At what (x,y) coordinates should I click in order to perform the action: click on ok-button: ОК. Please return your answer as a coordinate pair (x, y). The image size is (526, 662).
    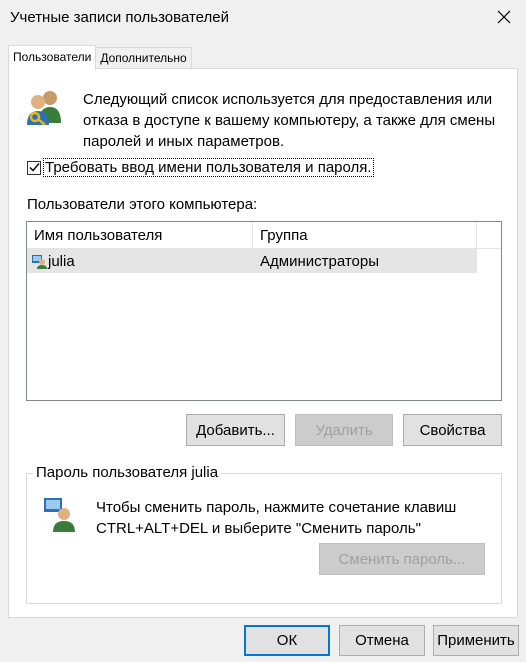
    Looking at the image, I should click on (287, 640).